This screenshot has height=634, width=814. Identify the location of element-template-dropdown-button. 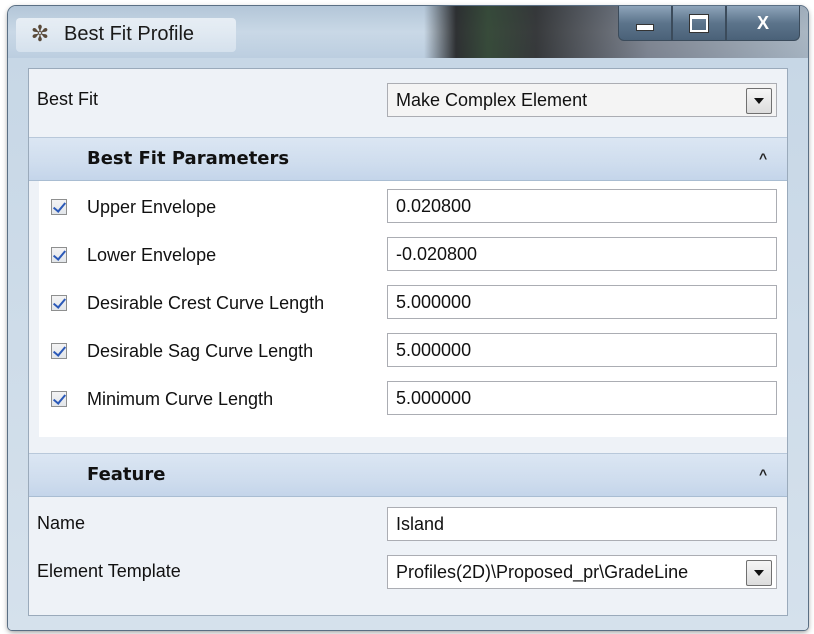
(759, 573).